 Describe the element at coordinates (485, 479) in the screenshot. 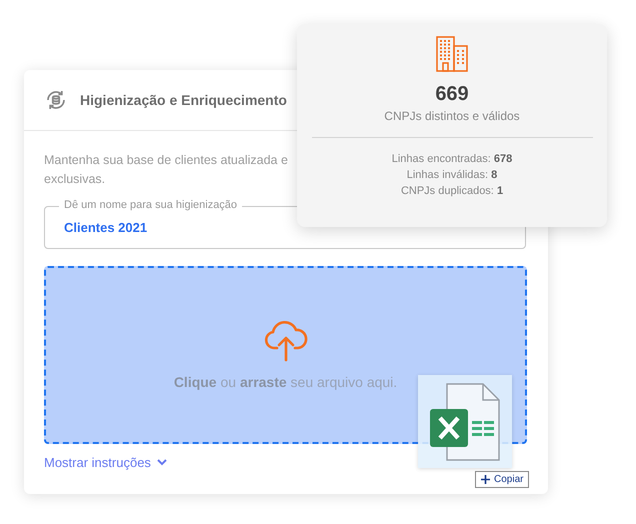

I see `plus-icon` at that location.